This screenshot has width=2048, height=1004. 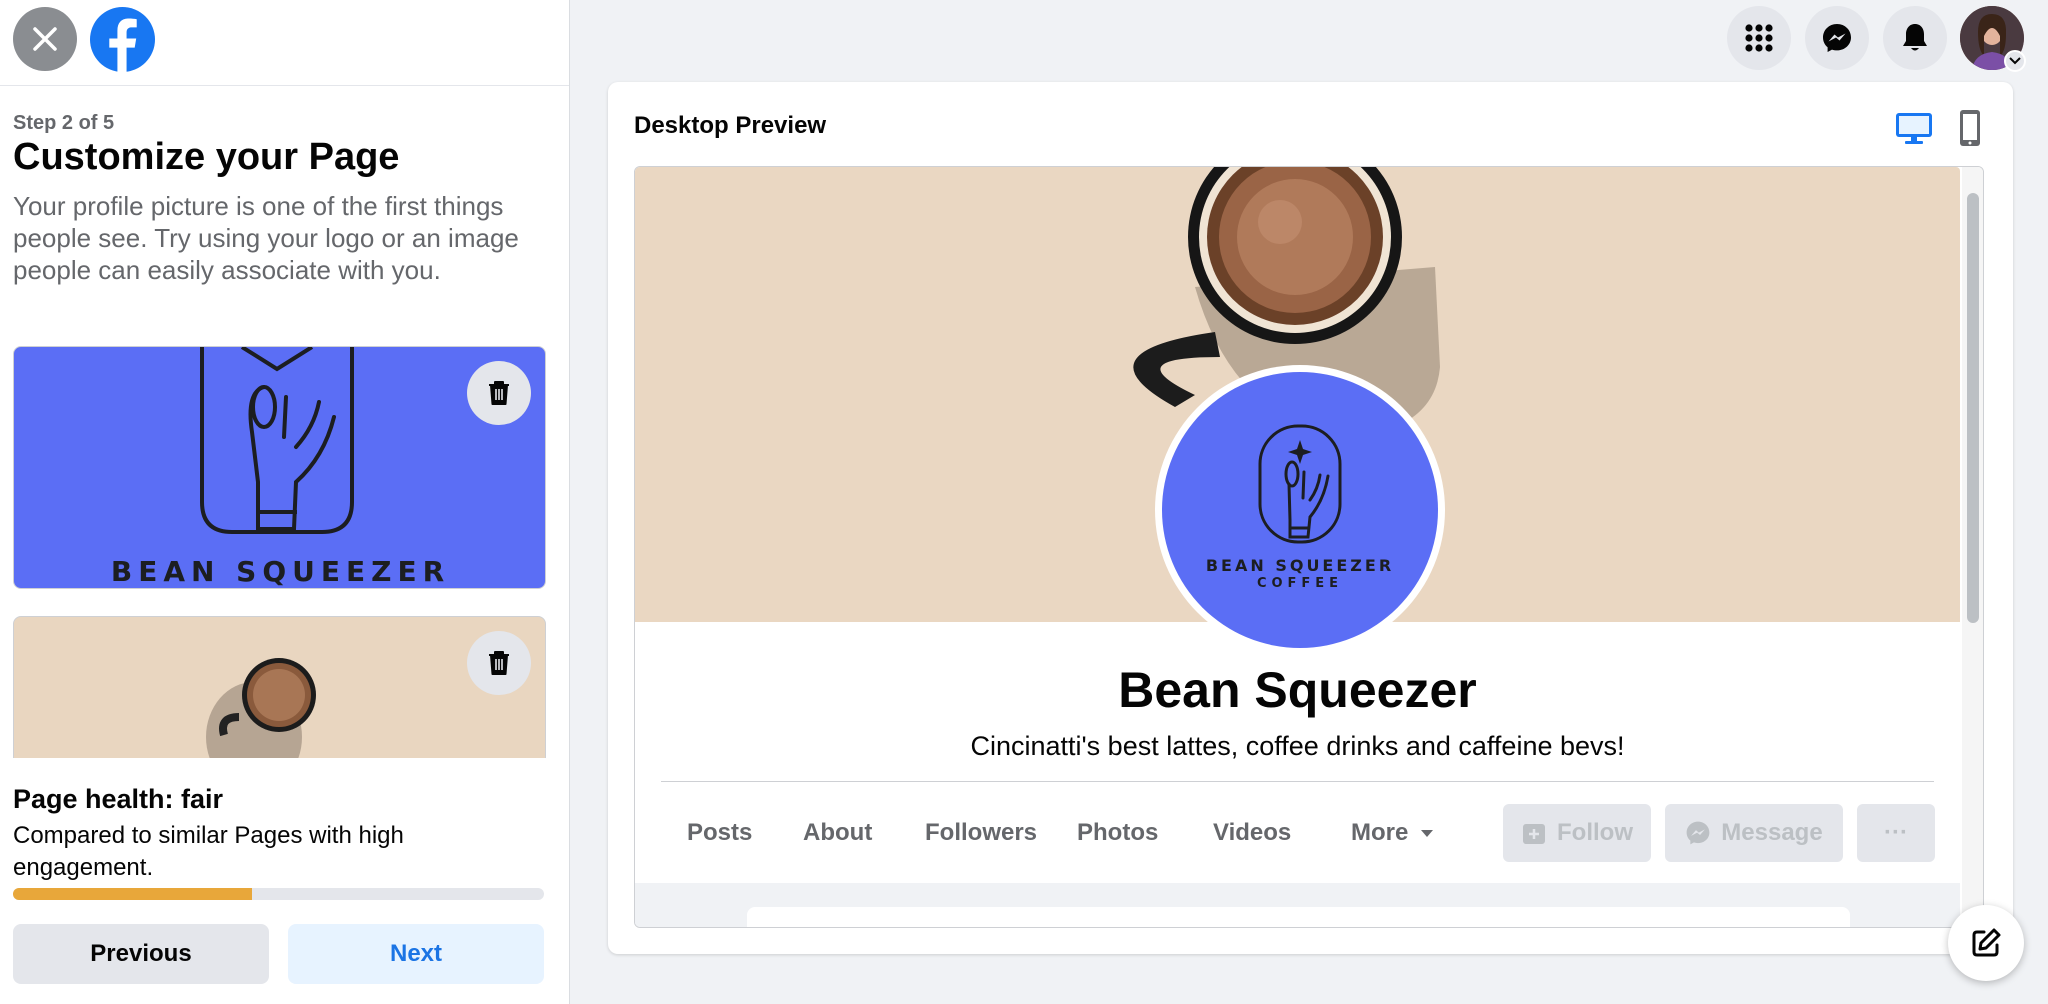 I want to click on image-list: BEAN SQUEEZER, so click(x=284, y=549).